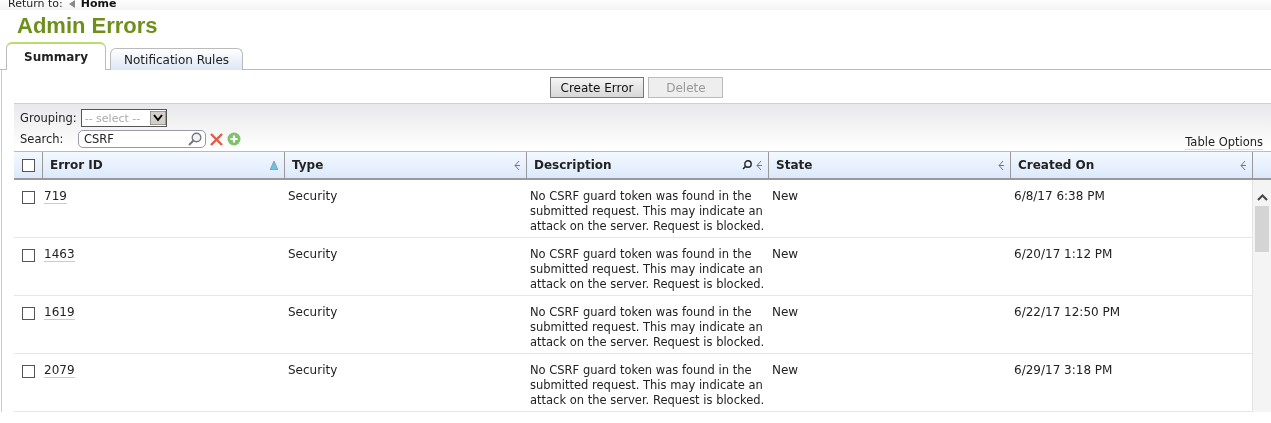  Describe the element at coordinates (1059, 196) in the screenshot. I see `table-cell: 6/8/17 6:38 PM` at that location.